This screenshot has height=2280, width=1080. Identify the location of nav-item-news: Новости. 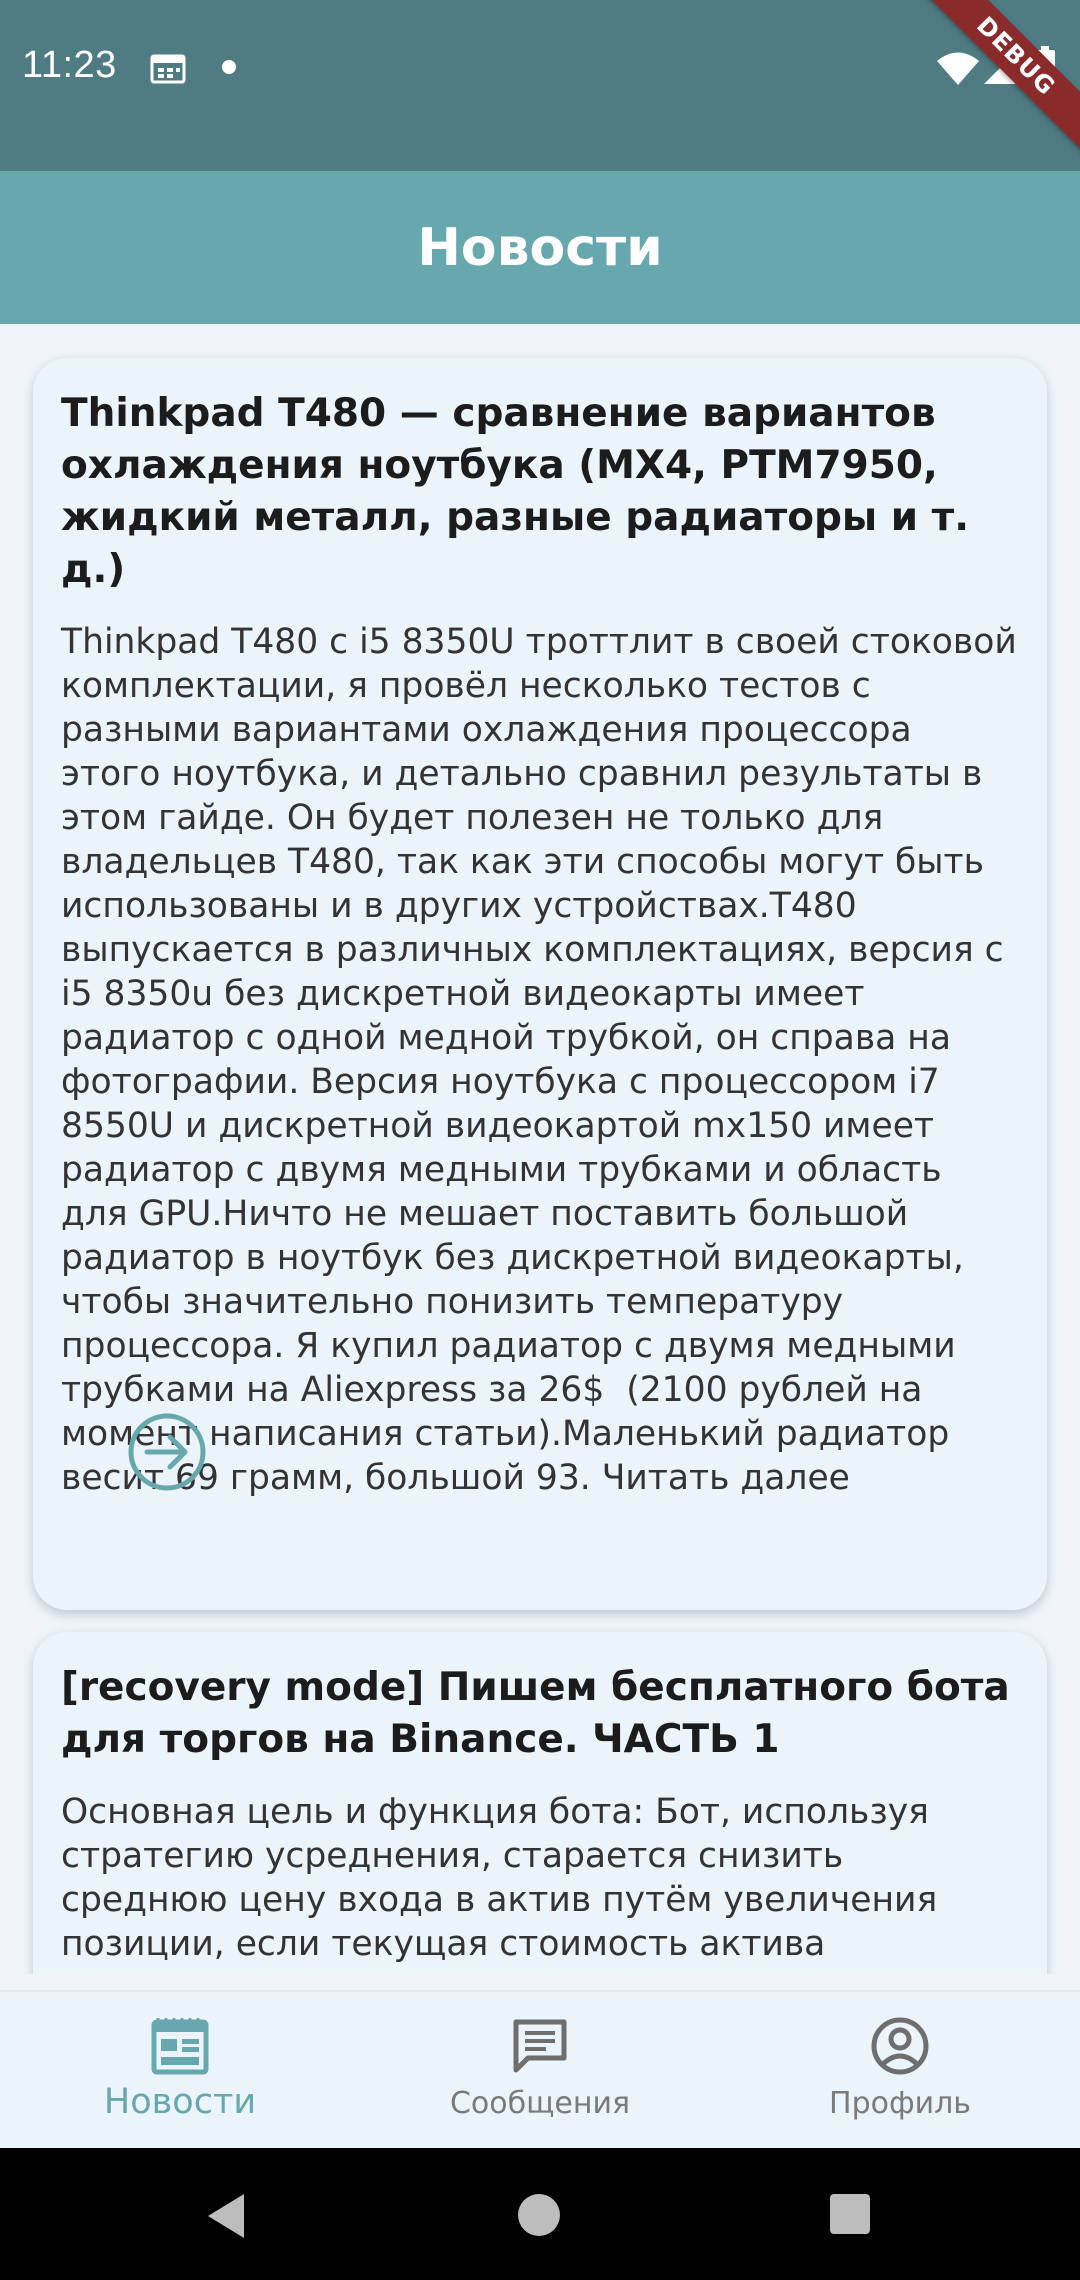
(180, 2071).